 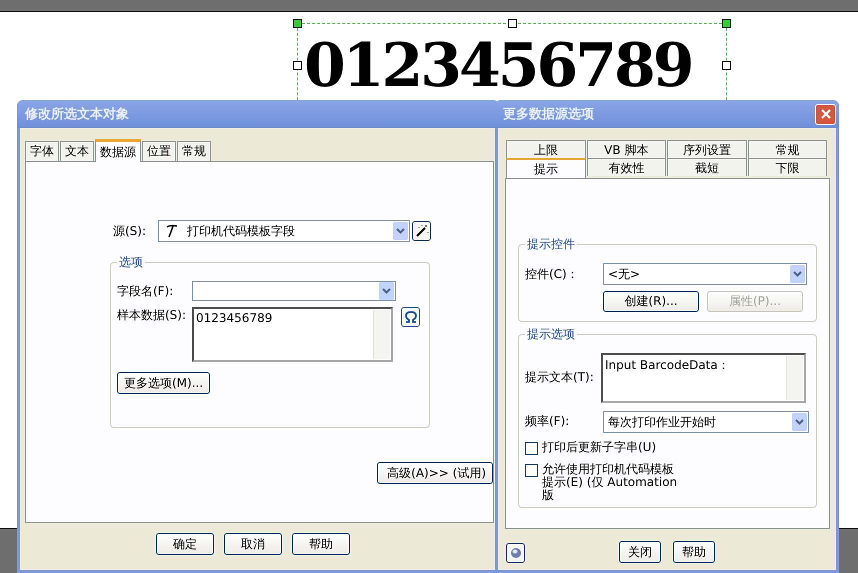 I want to click on tab: 字体, so click(x=42, y=151).